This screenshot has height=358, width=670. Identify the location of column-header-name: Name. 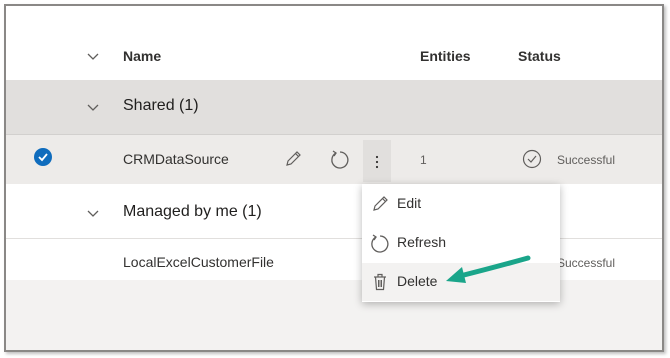
(142, 56).